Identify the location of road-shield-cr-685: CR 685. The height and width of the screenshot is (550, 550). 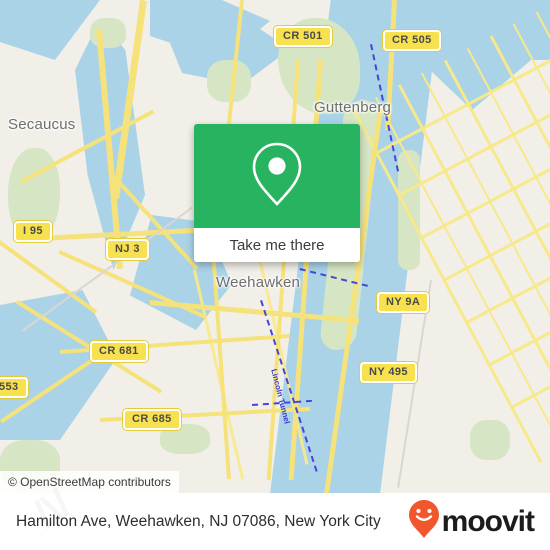
(152, 419).